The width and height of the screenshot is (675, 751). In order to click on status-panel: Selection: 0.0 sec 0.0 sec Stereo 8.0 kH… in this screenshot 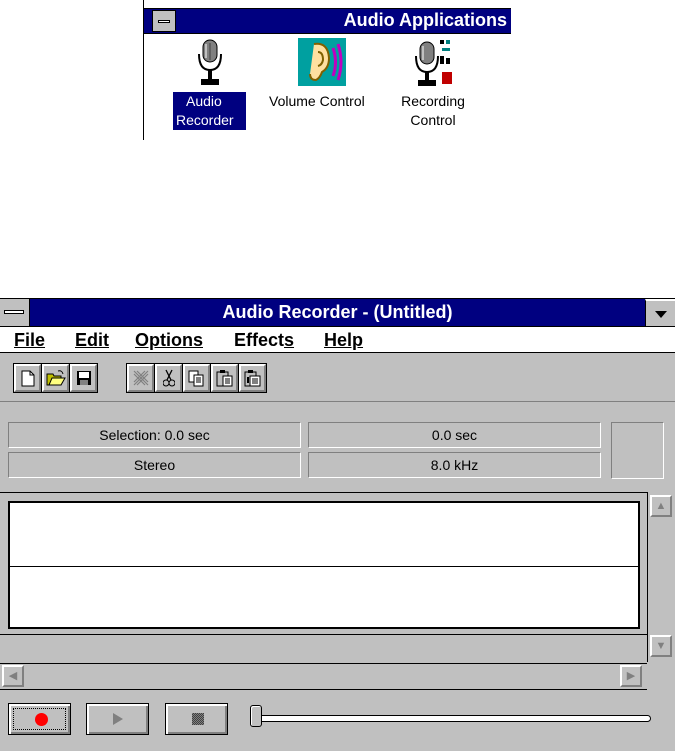, I will do `click(337, 444)`.